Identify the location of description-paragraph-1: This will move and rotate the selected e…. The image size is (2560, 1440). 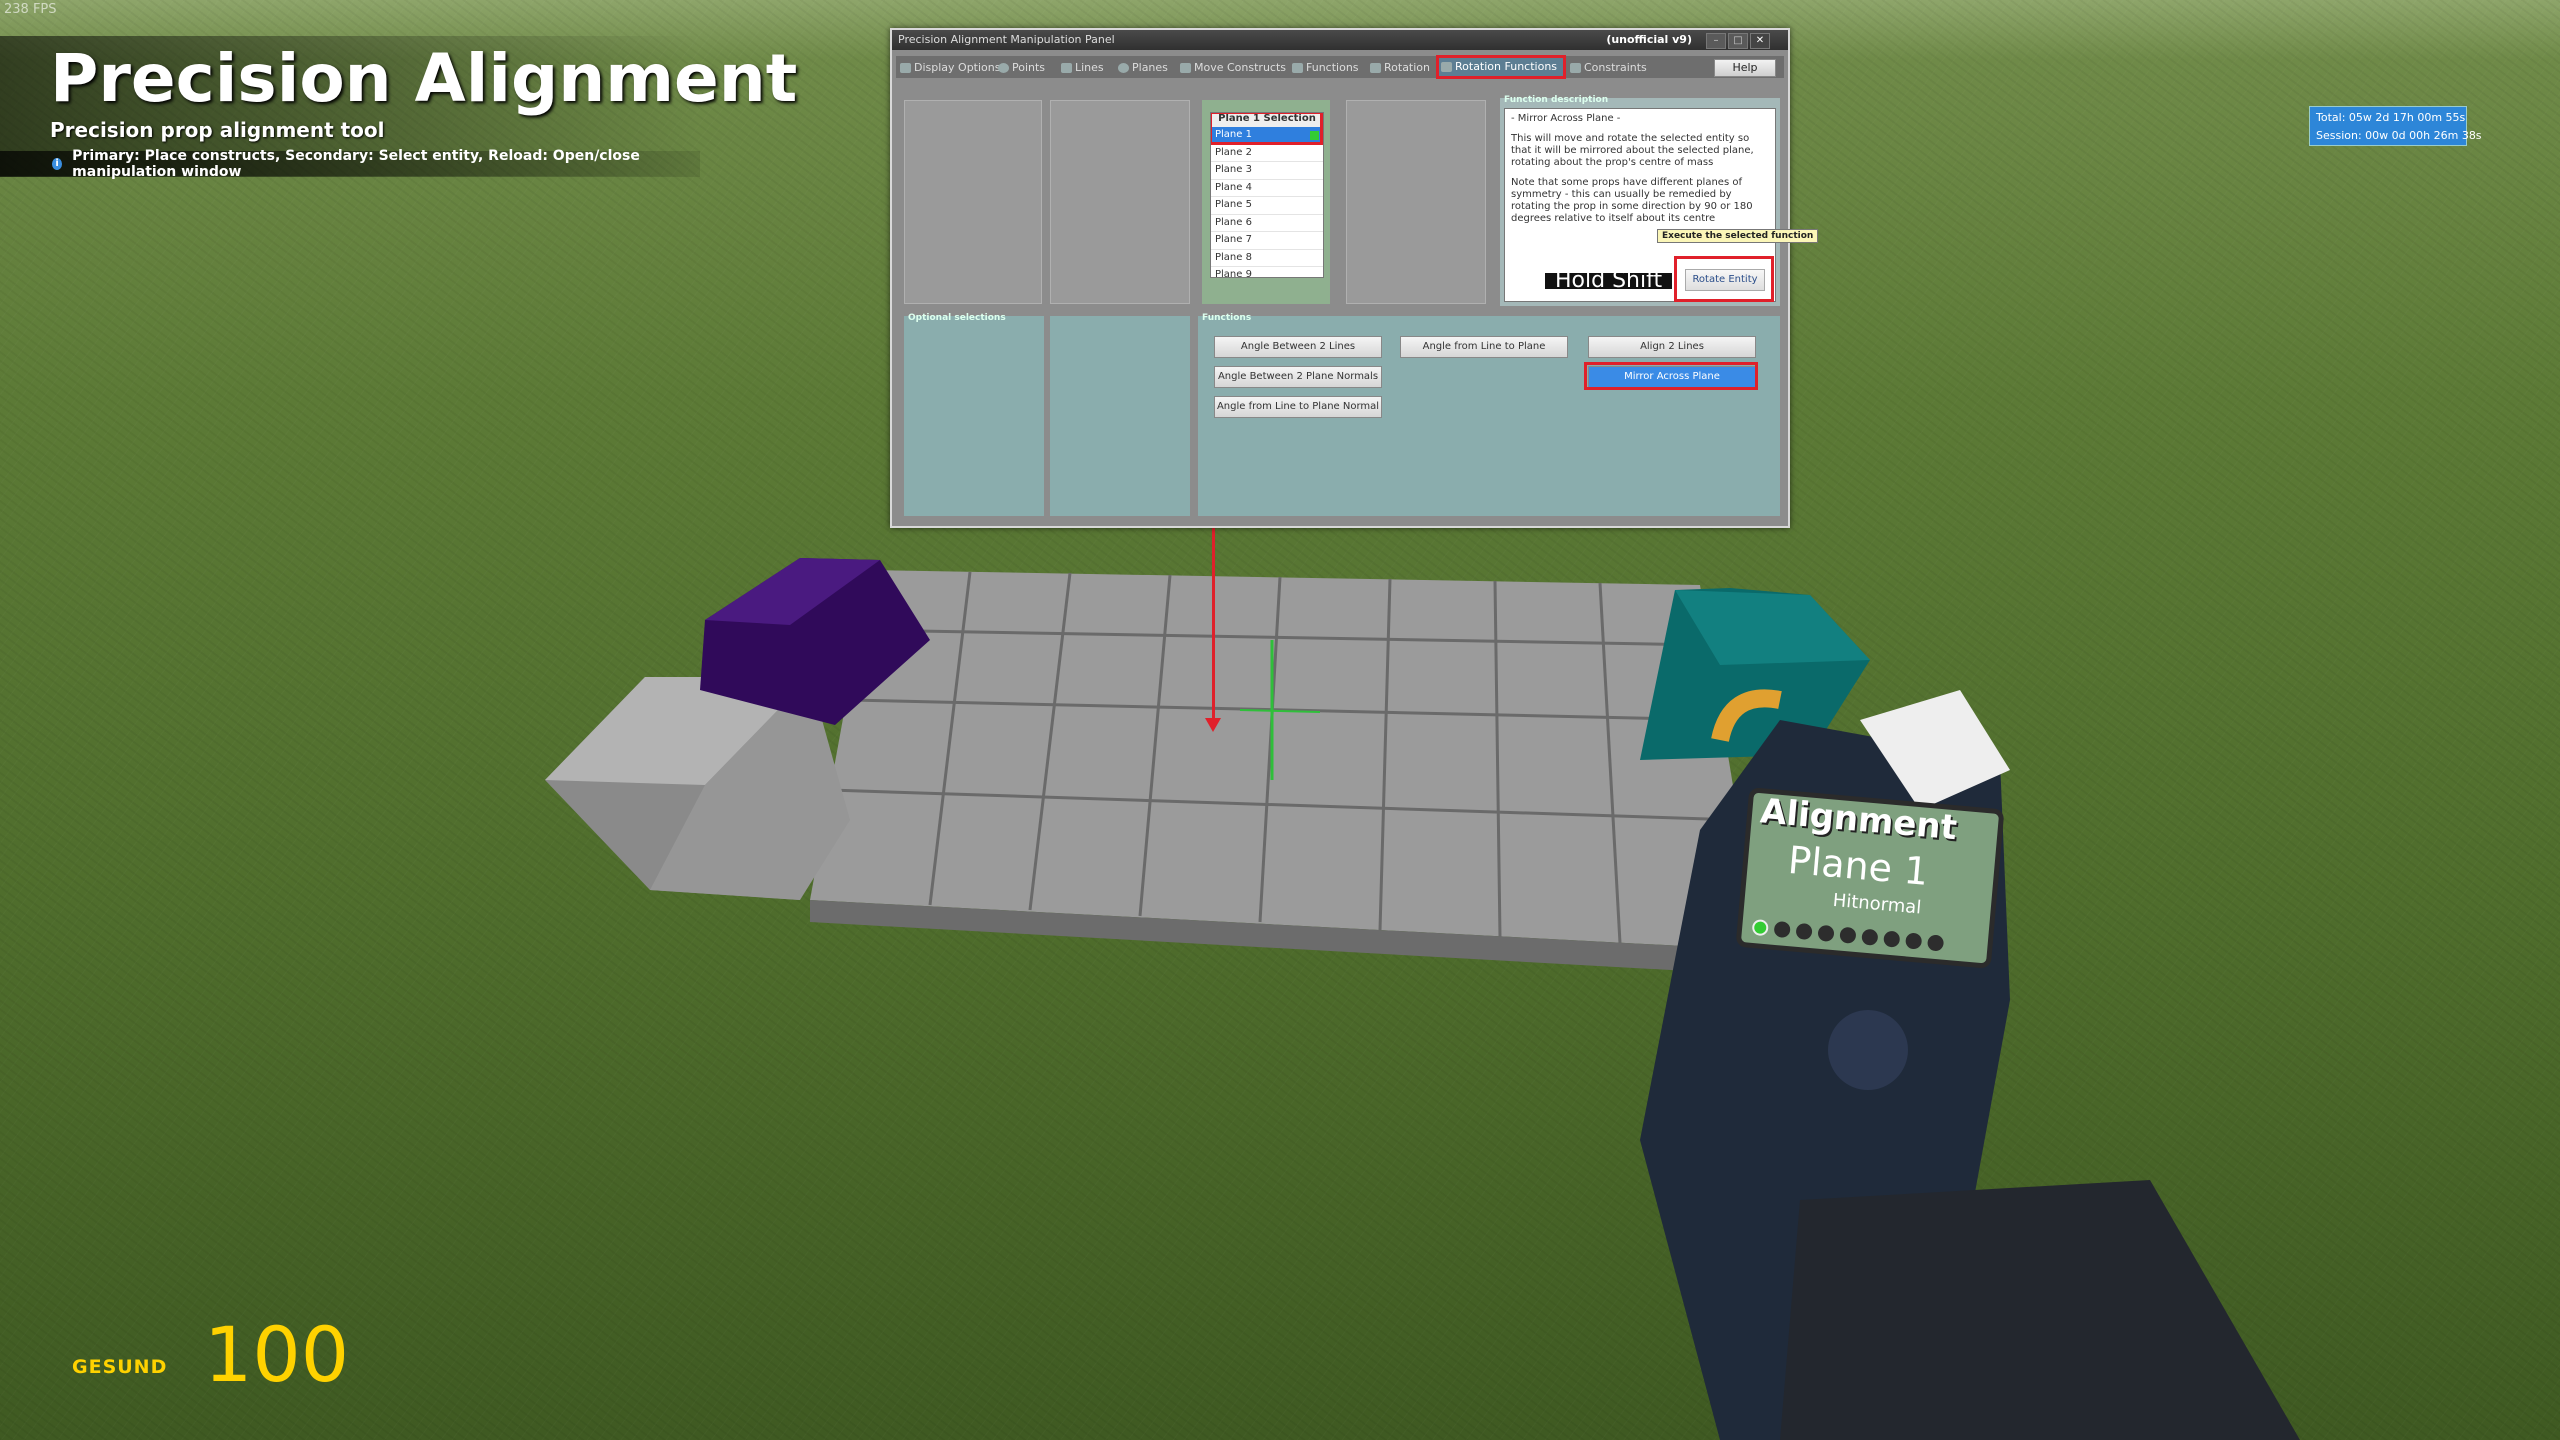
(1632, 150).